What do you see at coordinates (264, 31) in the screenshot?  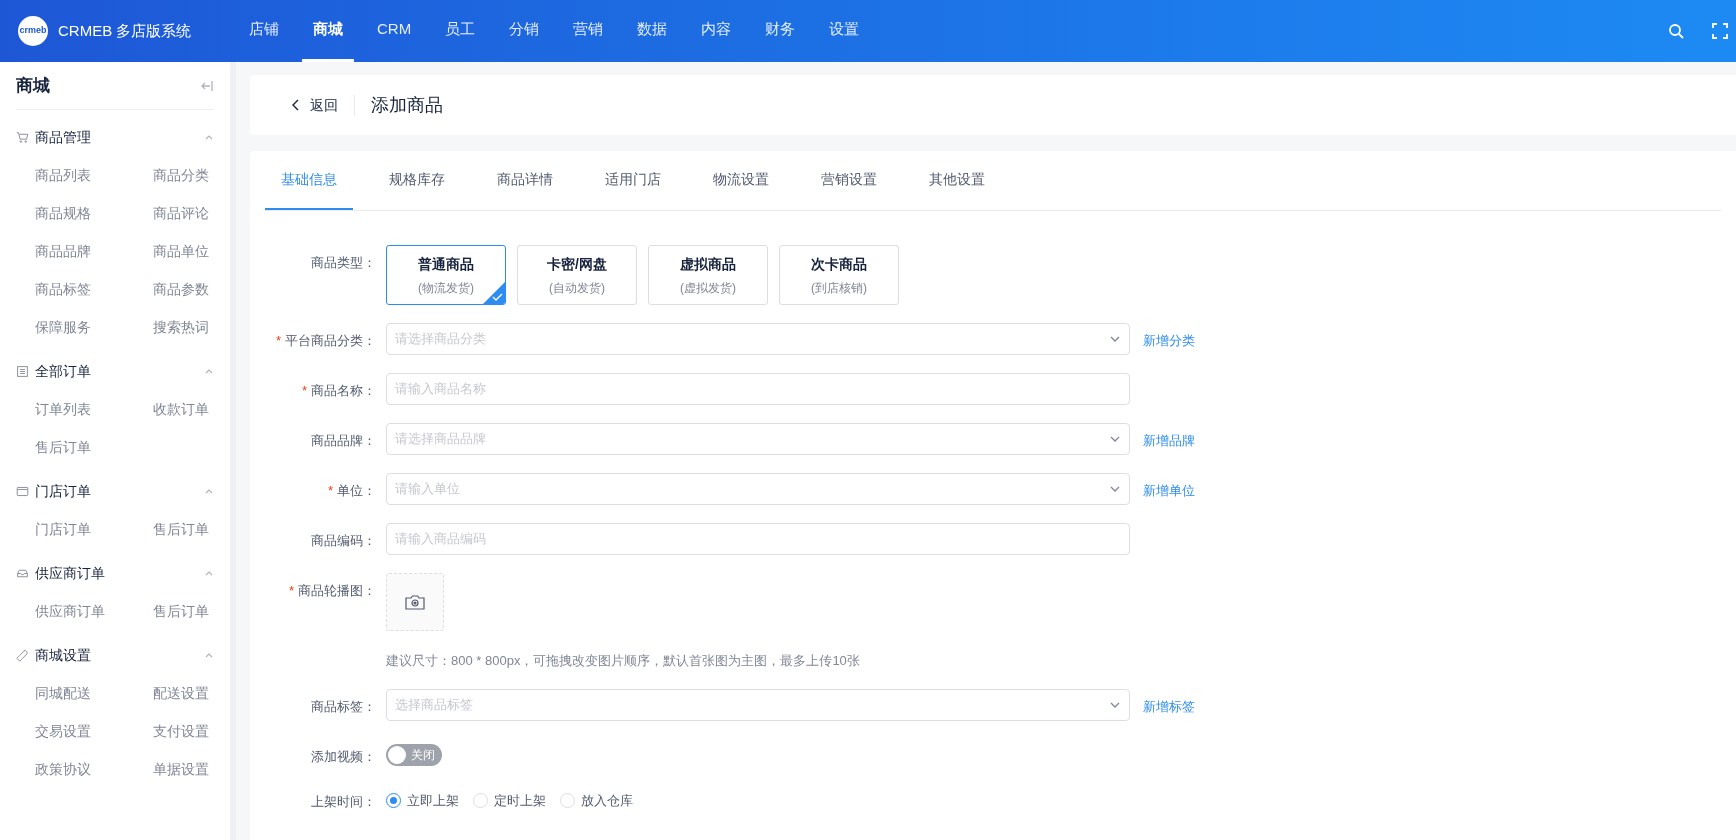 I see `nav-tab: 店铺` at bounding box center [264, 31].